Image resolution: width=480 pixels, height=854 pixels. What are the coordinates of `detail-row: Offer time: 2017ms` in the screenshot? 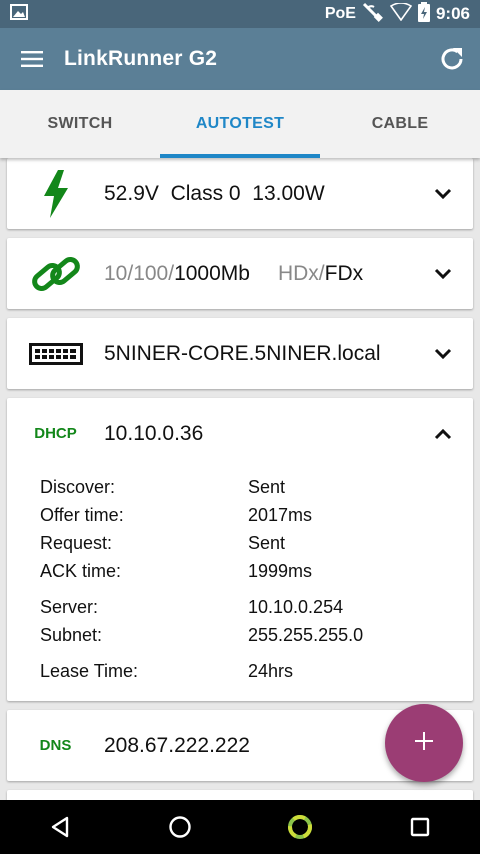 It's located at (256, 515).